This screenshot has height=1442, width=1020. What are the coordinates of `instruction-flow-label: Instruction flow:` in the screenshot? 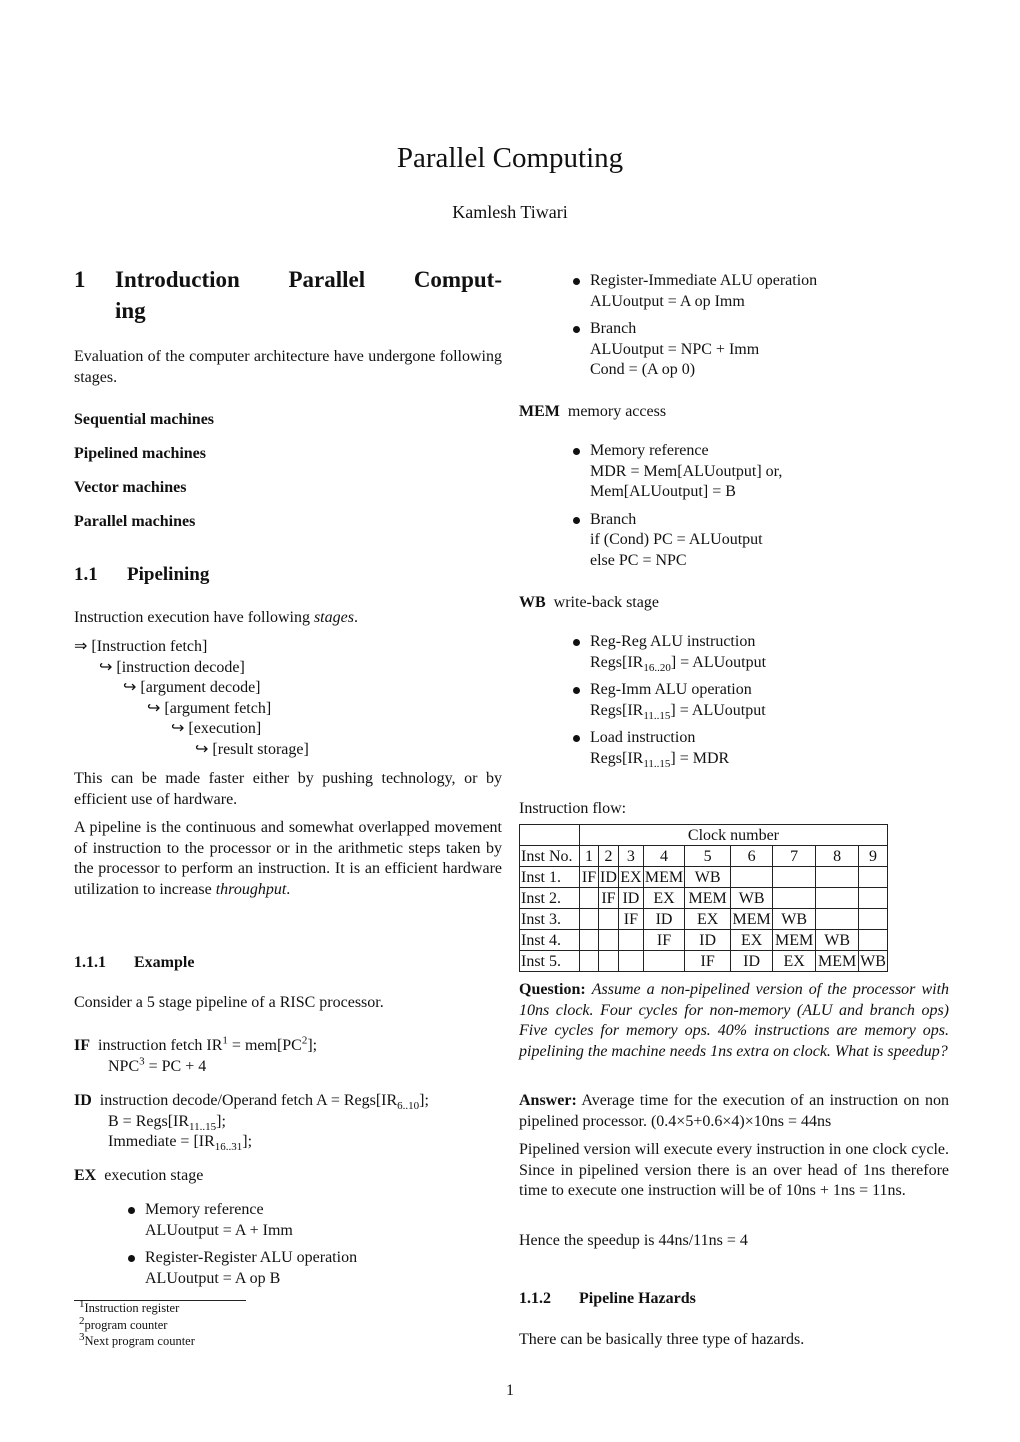 It's located at (573, 808).